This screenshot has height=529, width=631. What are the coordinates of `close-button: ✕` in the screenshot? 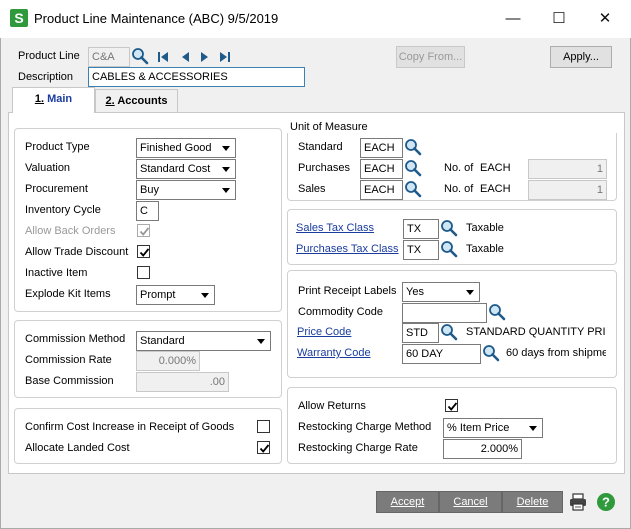 It's located at (605, 19).